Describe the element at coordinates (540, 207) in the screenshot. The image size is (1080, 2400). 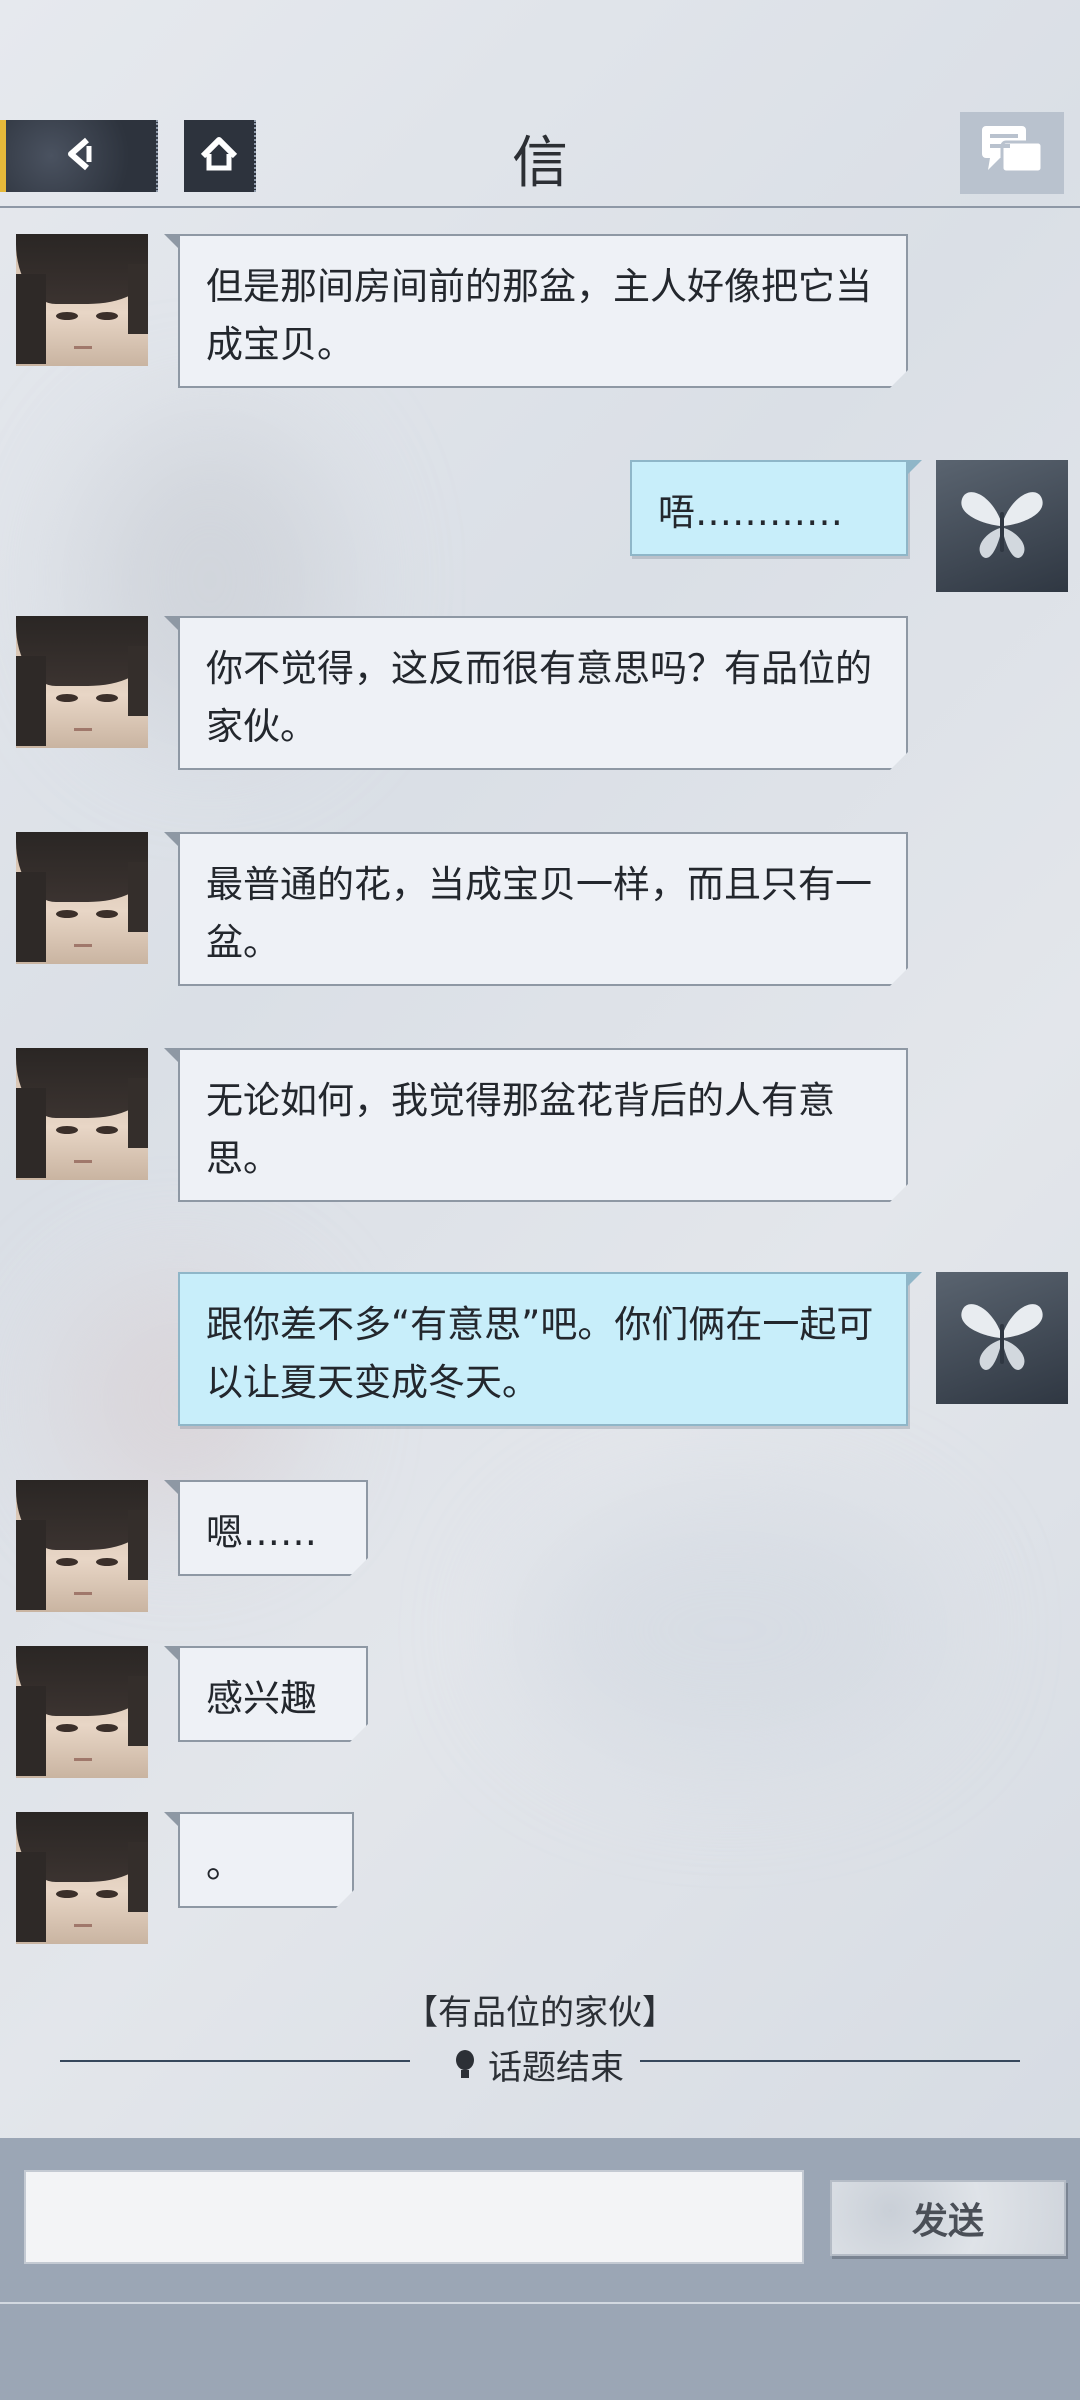
I see `header-divider` at that location.